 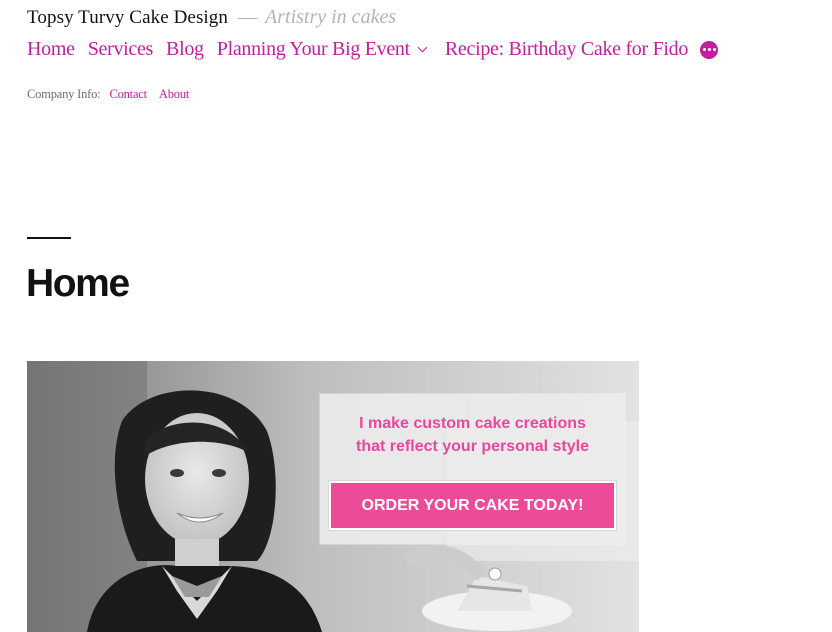 I want to click on nav-item-home: Home, so click(x=51, y=49).